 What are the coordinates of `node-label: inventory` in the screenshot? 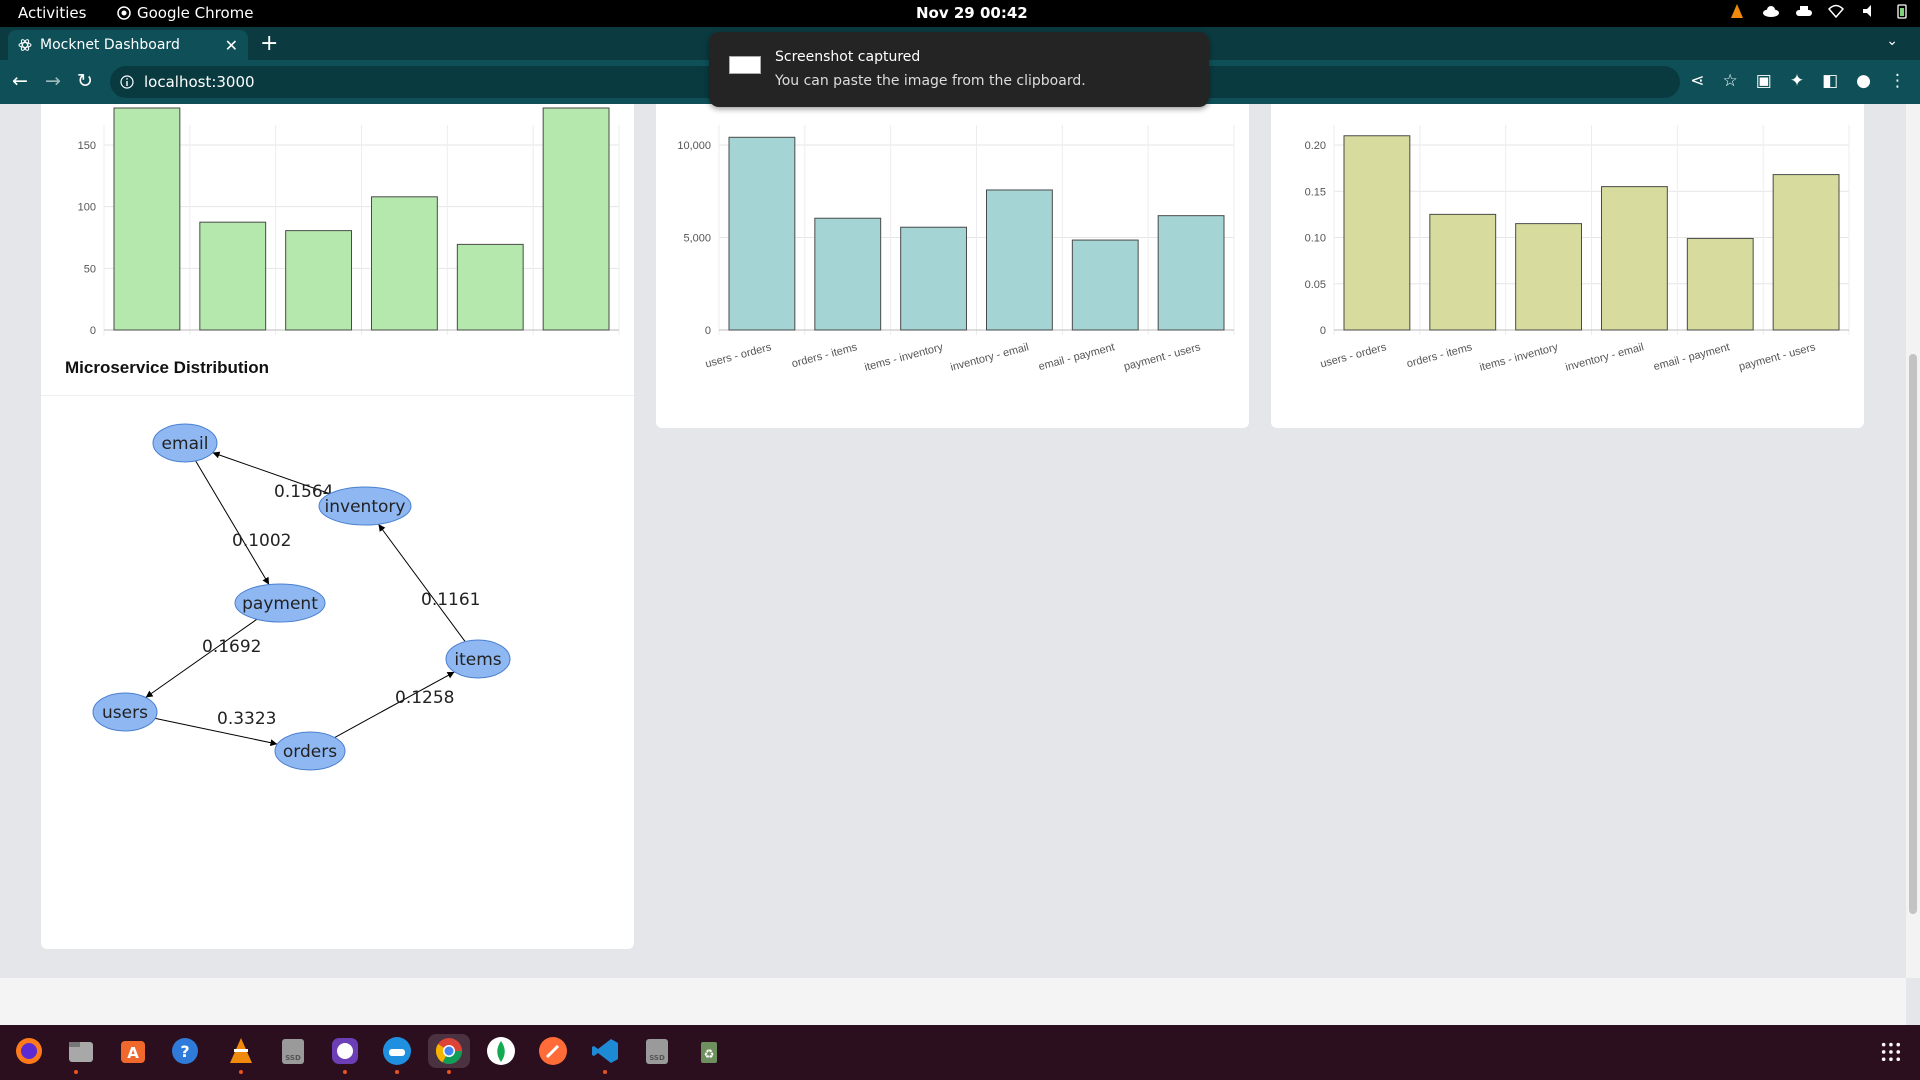 It's located at (365, 507).